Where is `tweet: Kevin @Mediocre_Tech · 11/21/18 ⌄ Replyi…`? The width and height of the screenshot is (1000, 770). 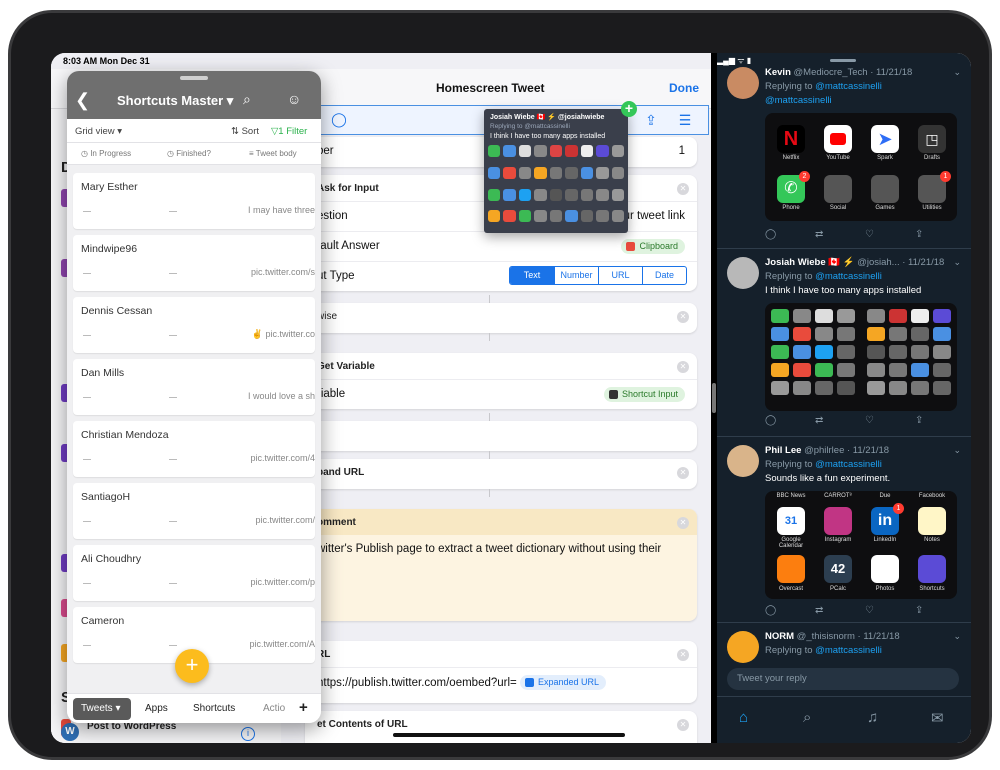
tweet: Kevin @Mediocre_Tech · 11/21/18 ⌄ Replyi… is located at coordinates (844, 151).